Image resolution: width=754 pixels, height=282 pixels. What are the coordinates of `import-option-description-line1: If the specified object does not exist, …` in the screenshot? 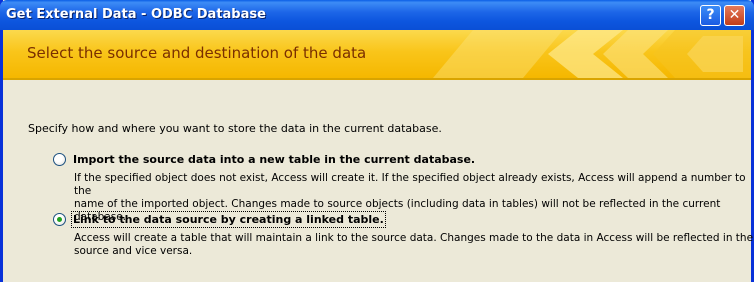 It's located at (410, 184).